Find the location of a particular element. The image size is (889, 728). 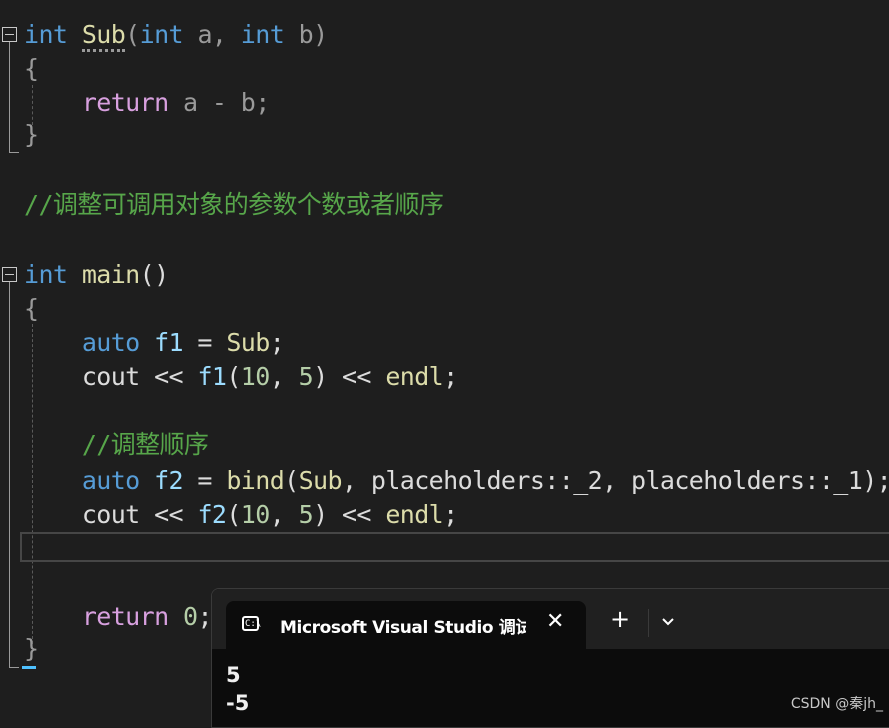

comment-text: //调整顺序 is located at coordinates (145, 444).